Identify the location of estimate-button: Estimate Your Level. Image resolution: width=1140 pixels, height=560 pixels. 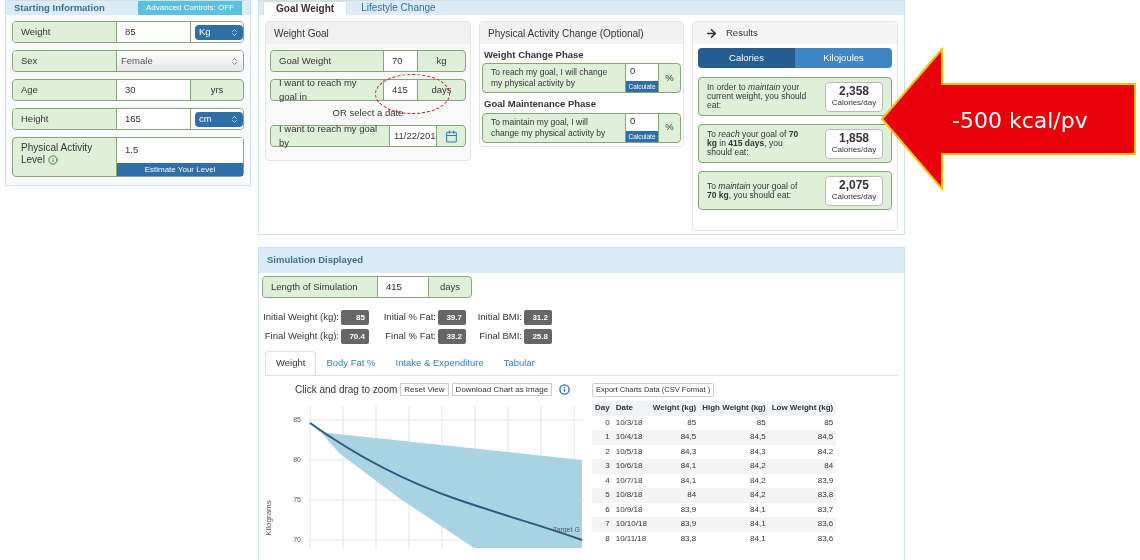
(180, 169).